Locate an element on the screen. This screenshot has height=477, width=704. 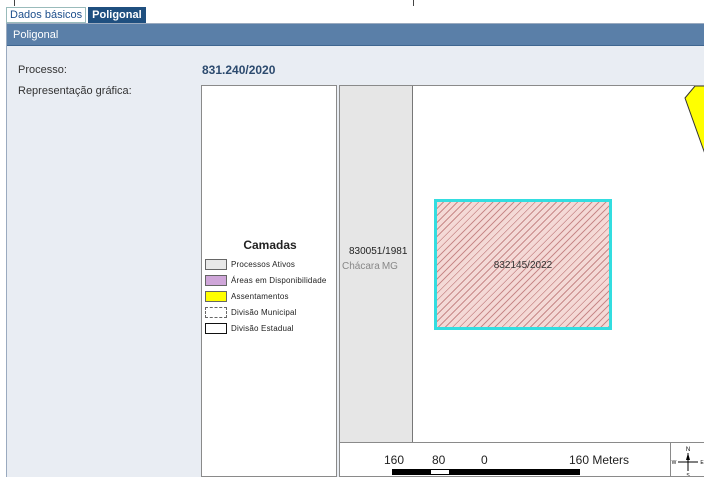
panel-title: Poligonal is located at coordinates (355, 35).